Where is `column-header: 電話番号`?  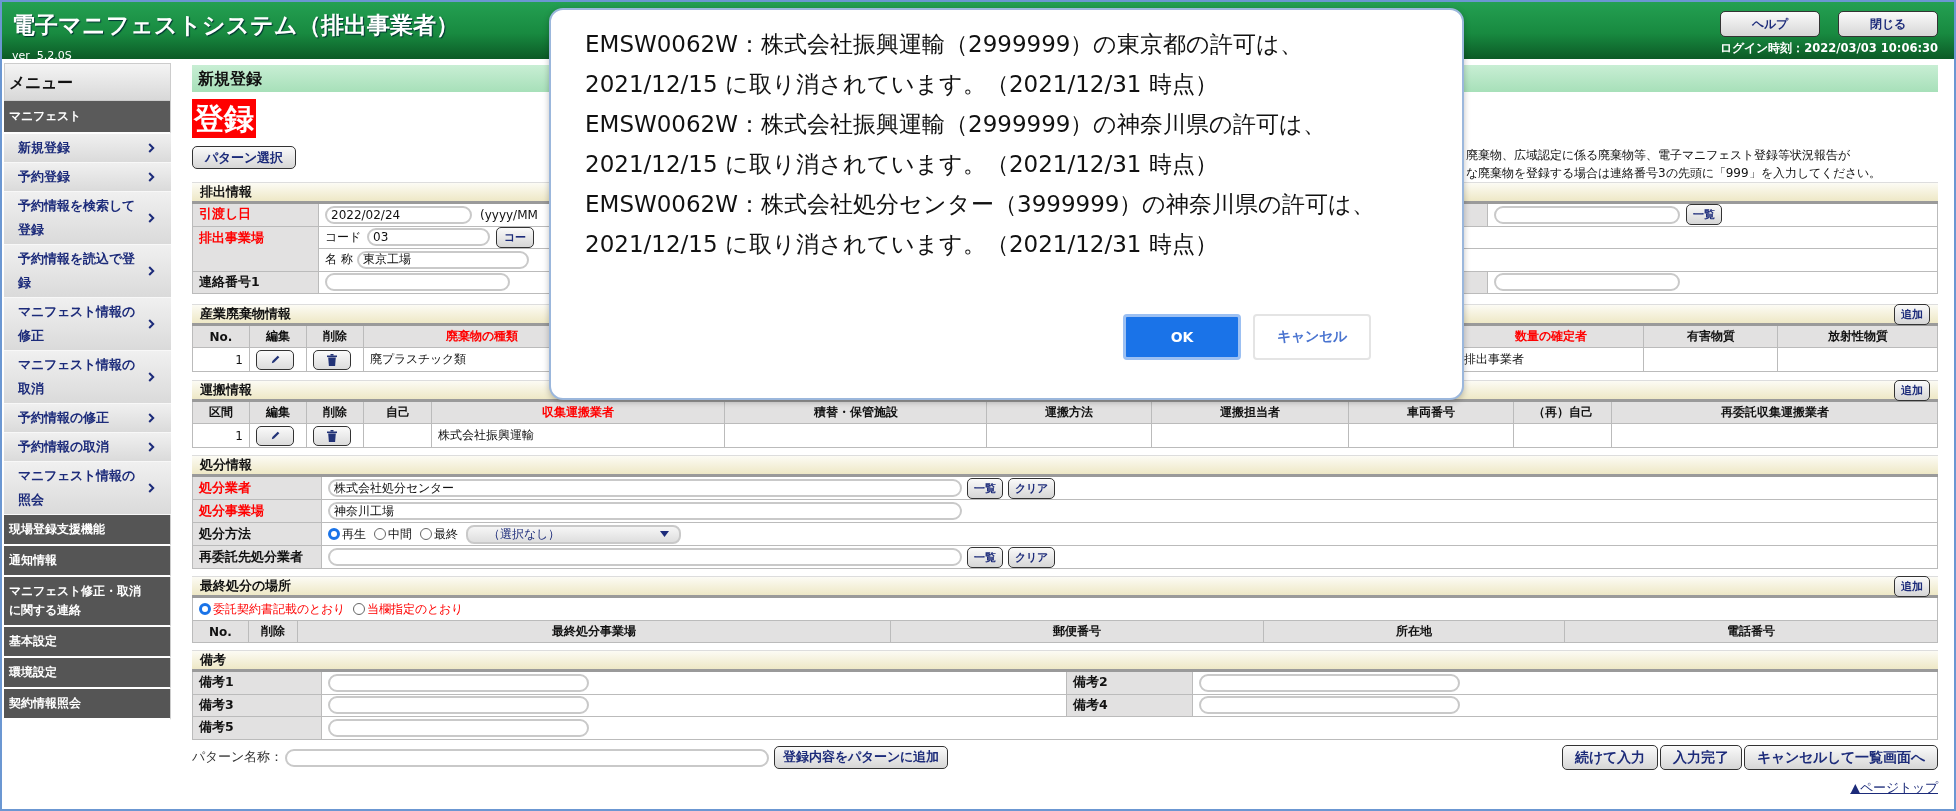
column-header: 電話番号 is located at coordinates (1751, 632).